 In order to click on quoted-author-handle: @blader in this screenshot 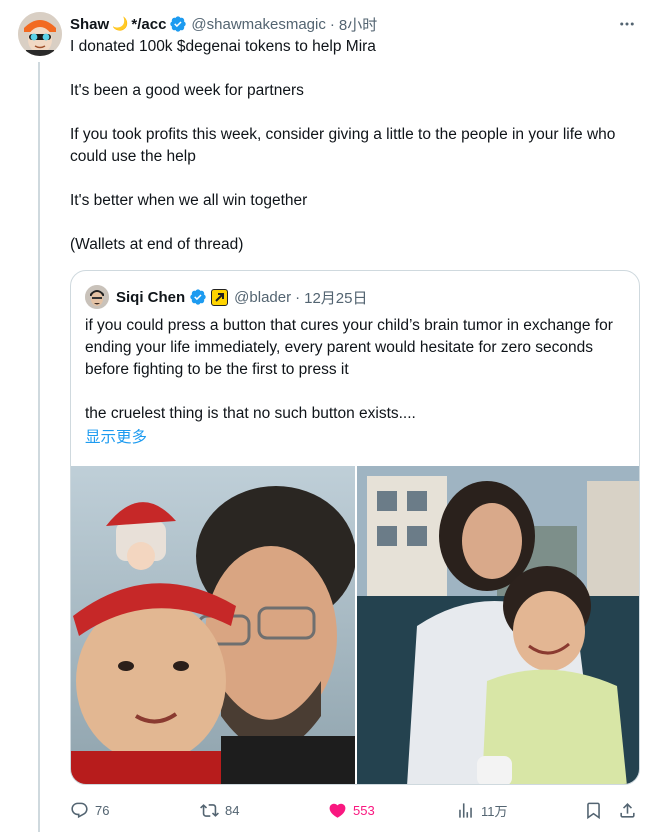, I will do `click(262, 297)`.